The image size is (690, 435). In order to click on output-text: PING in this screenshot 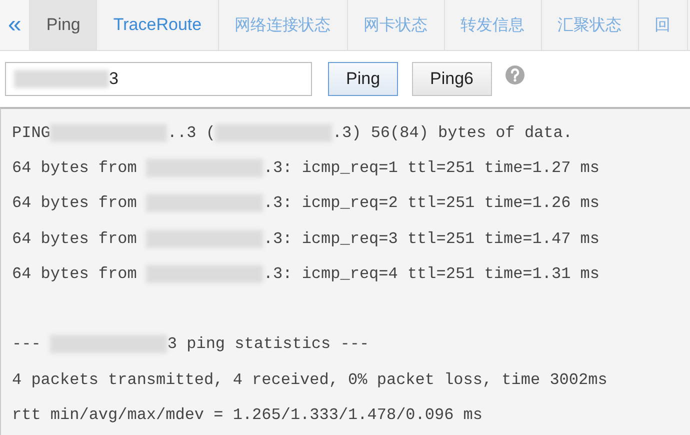, I will do `click(31, 133)`.